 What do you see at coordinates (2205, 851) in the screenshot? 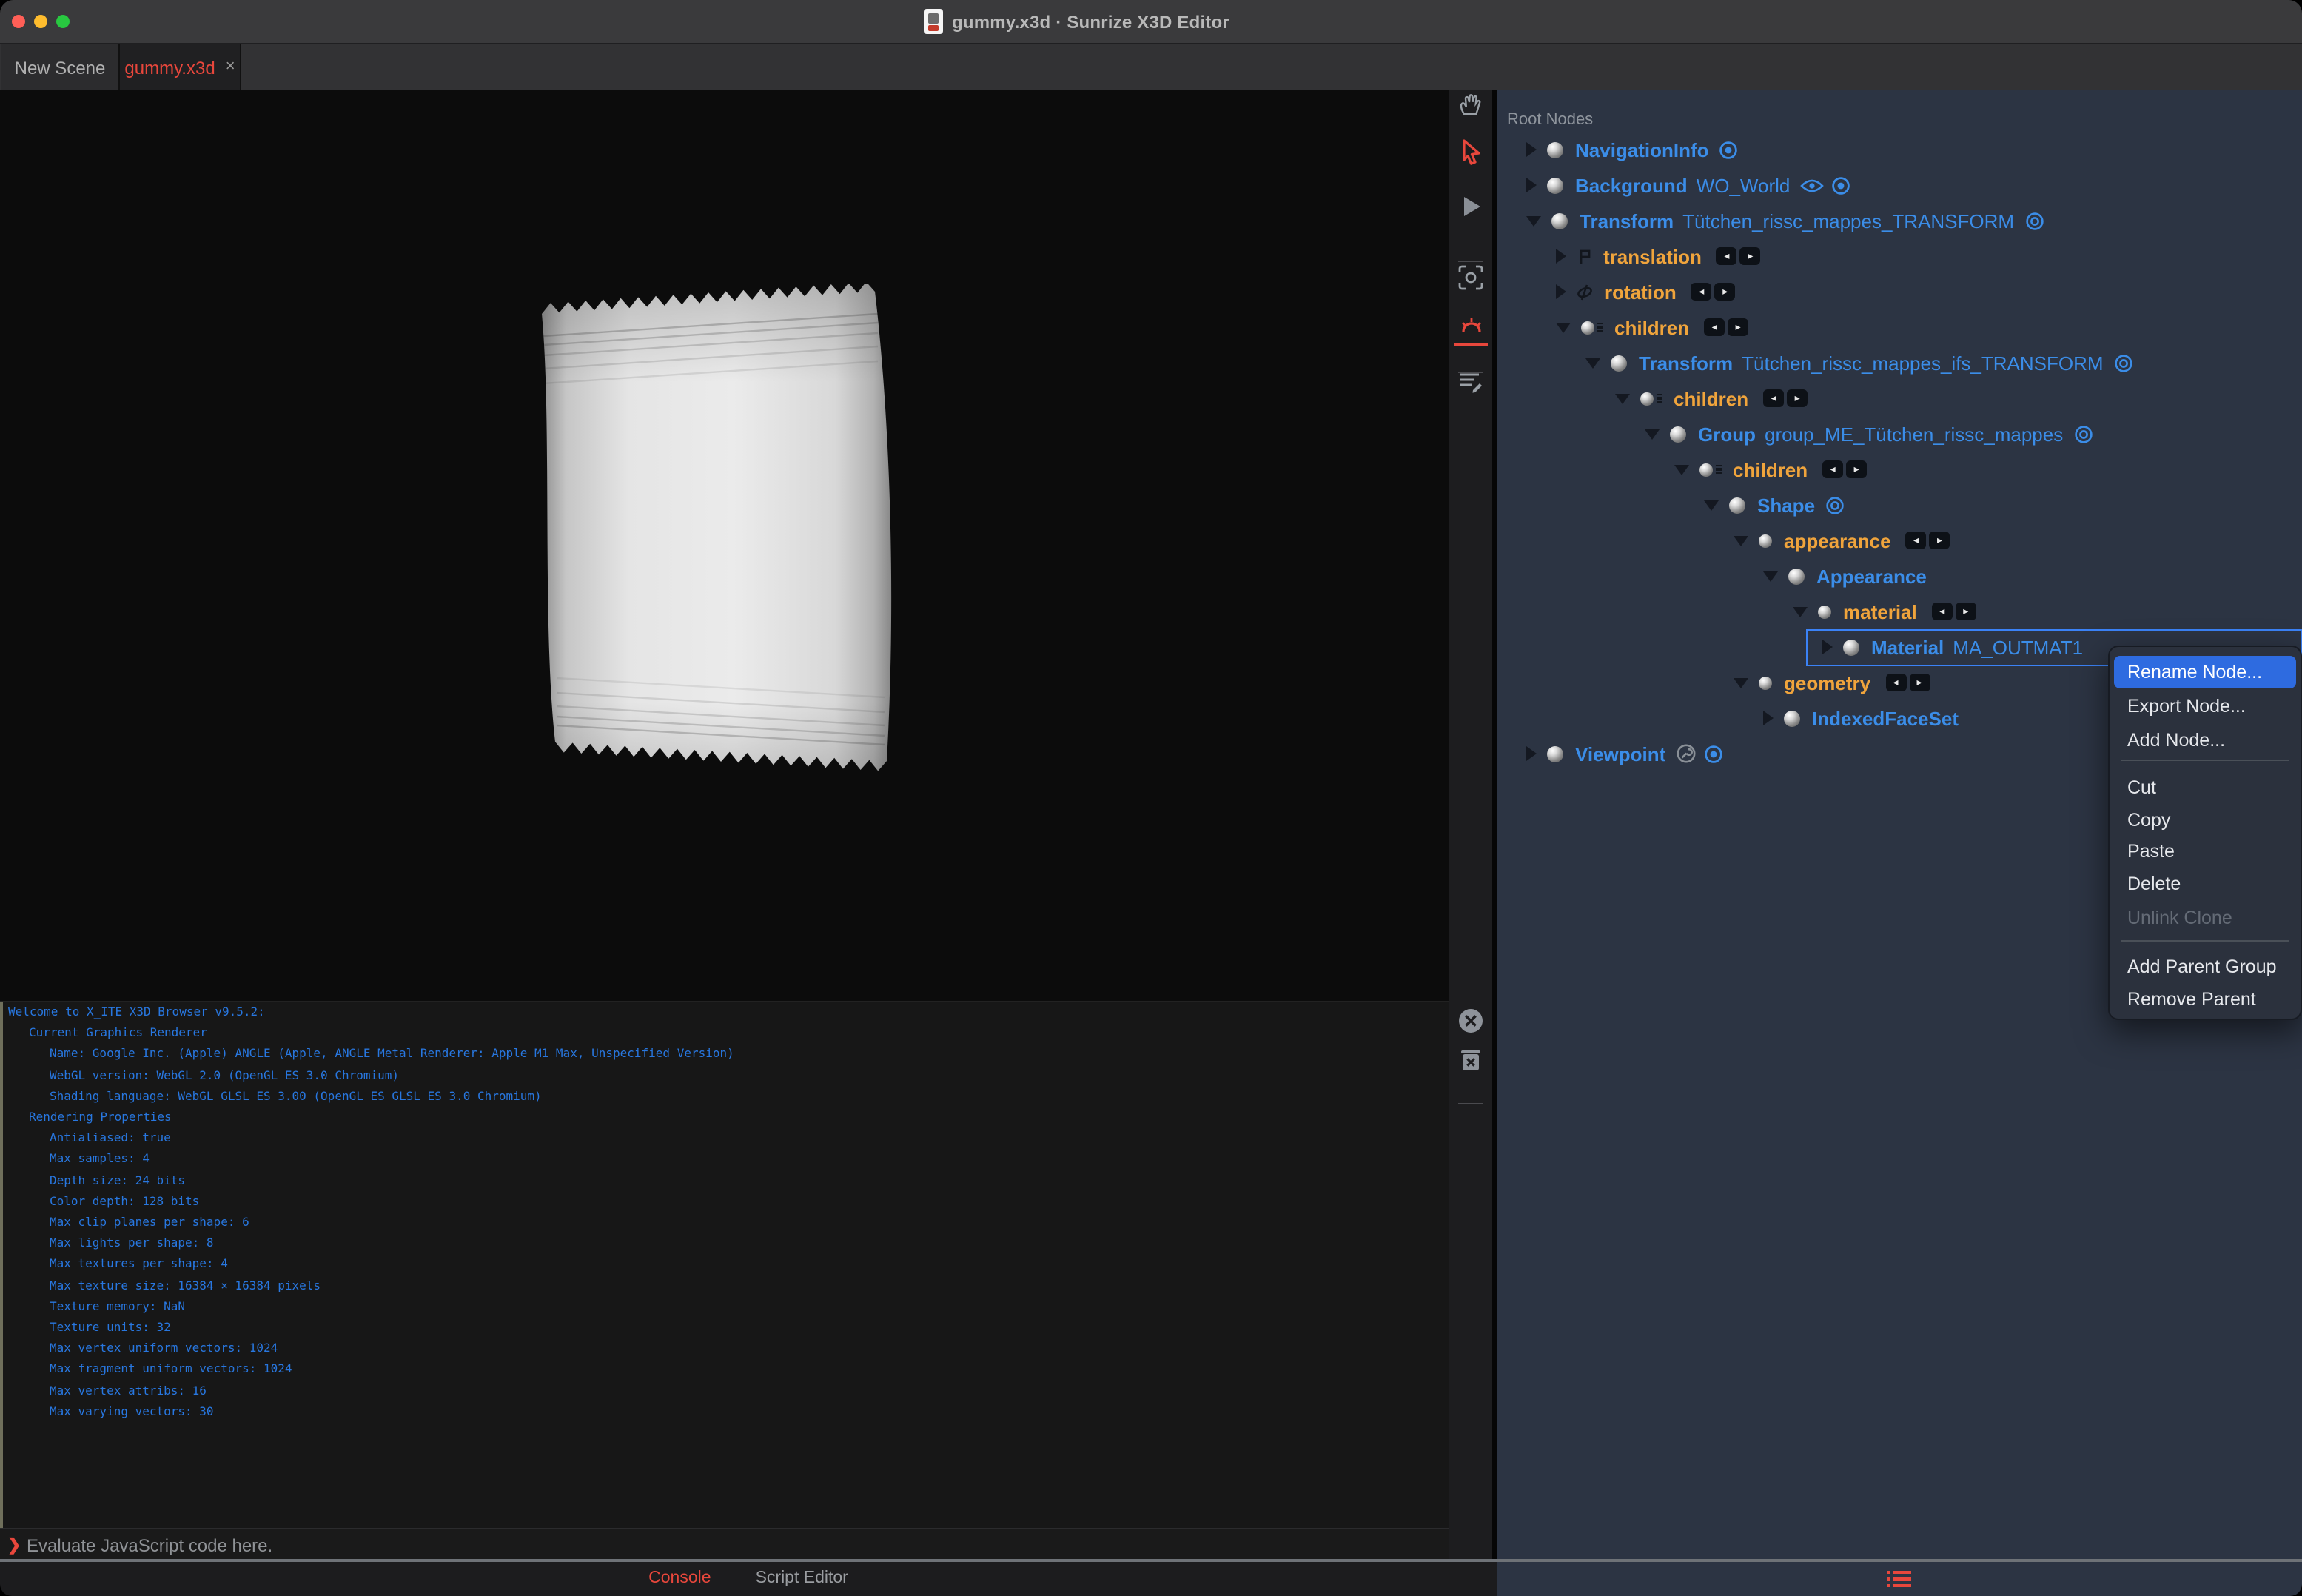
I see `menu-item-paste: Paste` at bounding box center [2205, 851].